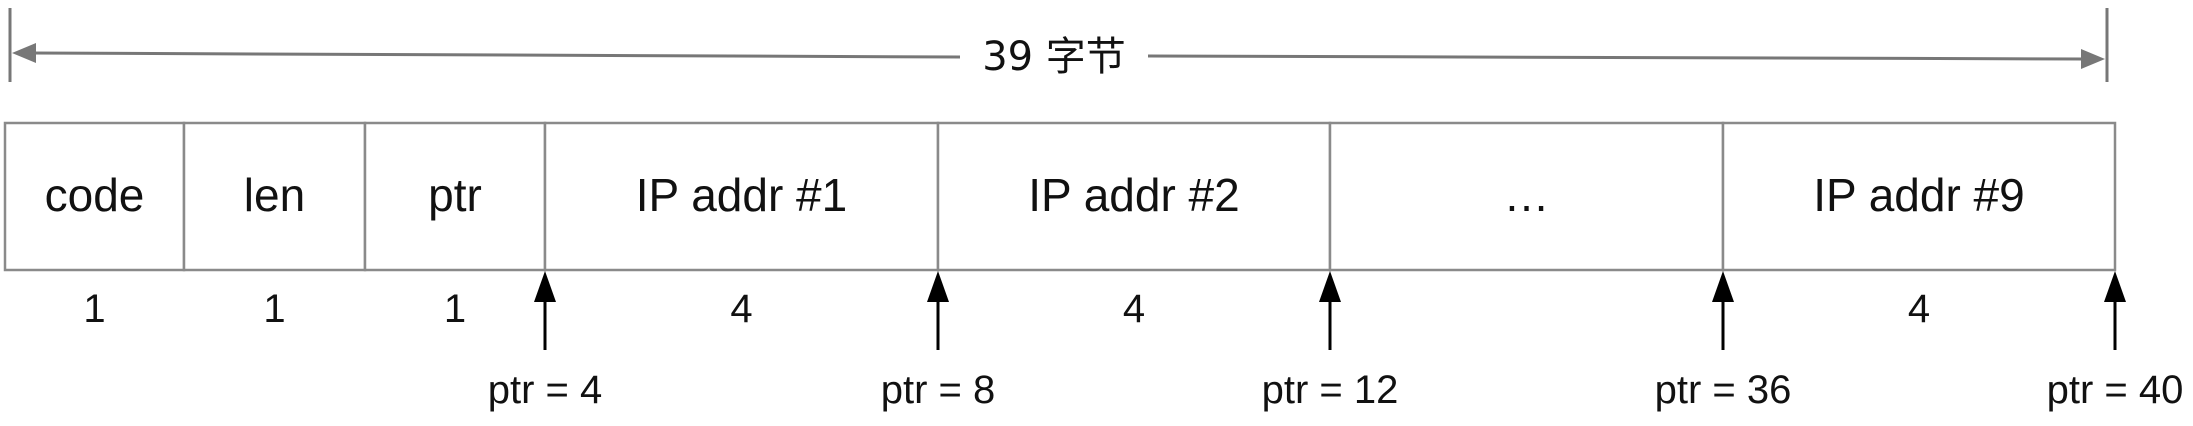 The height and width of the screenshot is (426, 2193). I want to click on field-label-ip-addr-2: IP addr #2, so click(1133, 195).